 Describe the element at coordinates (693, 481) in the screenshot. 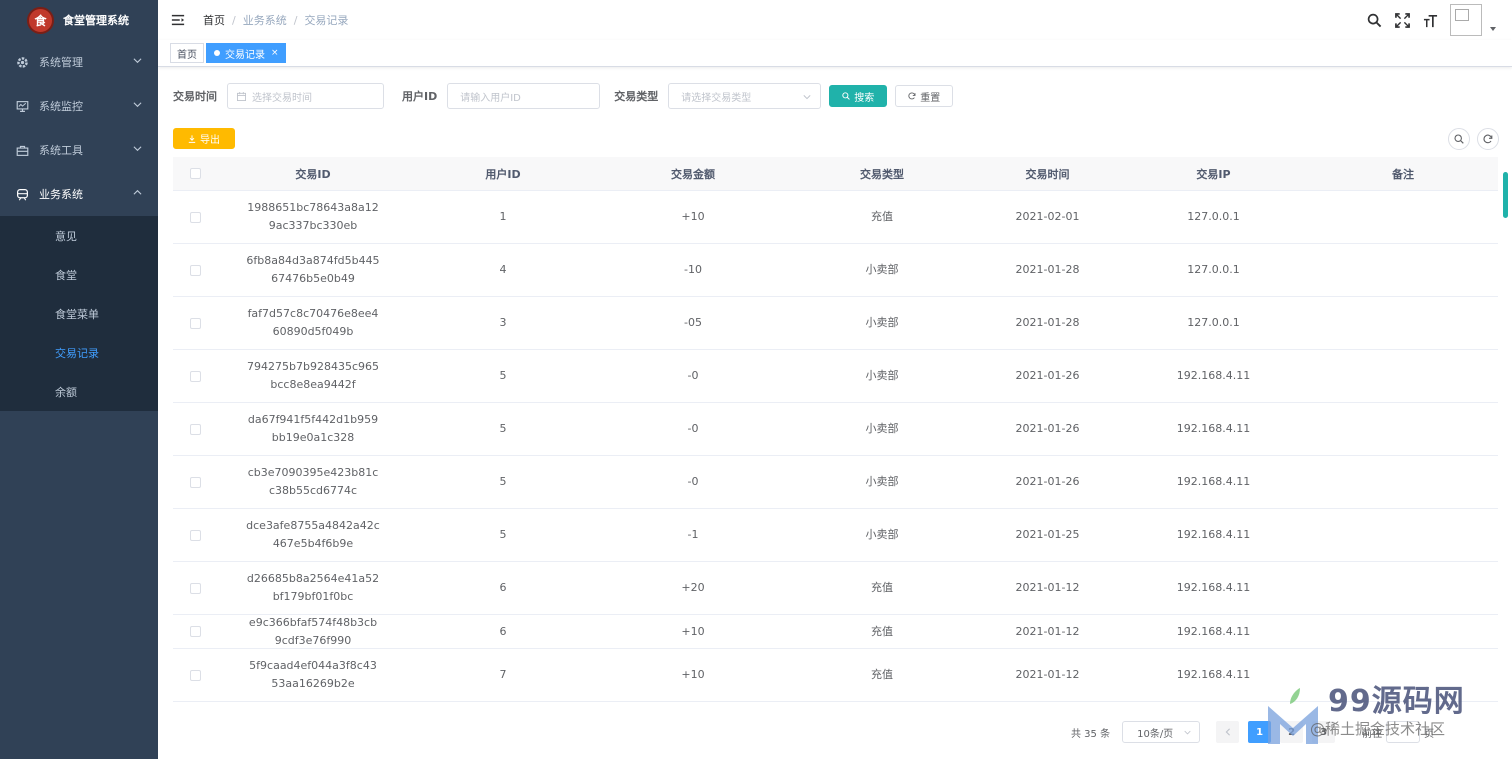

I see `cell-amount: -0` at that location.